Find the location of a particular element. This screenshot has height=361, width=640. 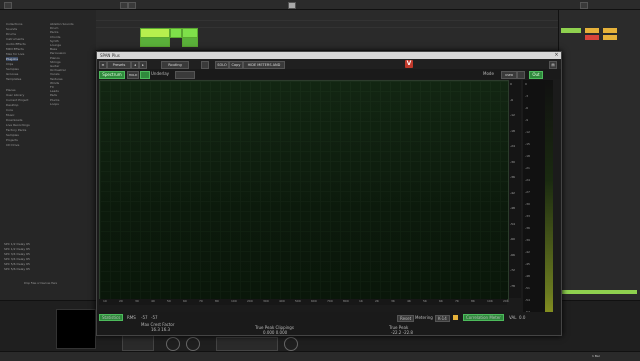

preview-display is located at coordinates (76, 329).